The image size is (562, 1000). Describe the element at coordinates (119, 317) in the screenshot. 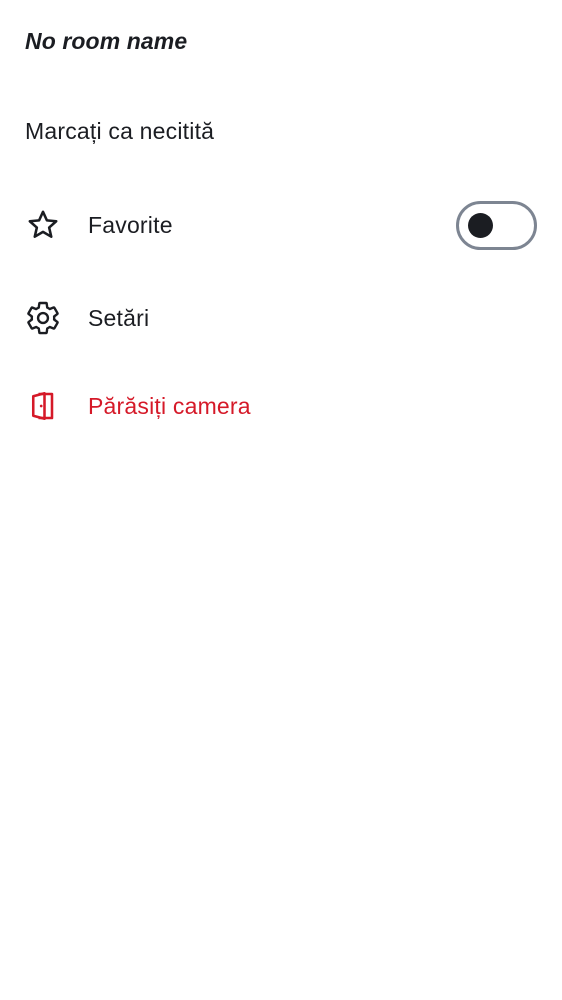

I see `settings-label: Setări` at that location.